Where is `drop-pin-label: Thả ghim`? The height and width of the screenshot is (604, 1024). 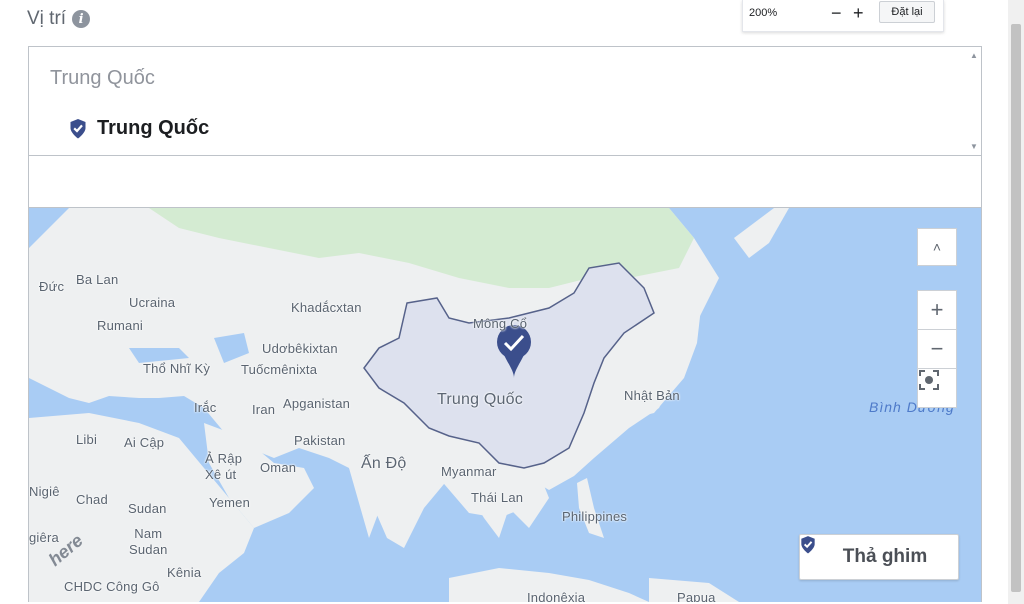 drop-pin-label: Thả ghim is located at coordinates (885, 556).